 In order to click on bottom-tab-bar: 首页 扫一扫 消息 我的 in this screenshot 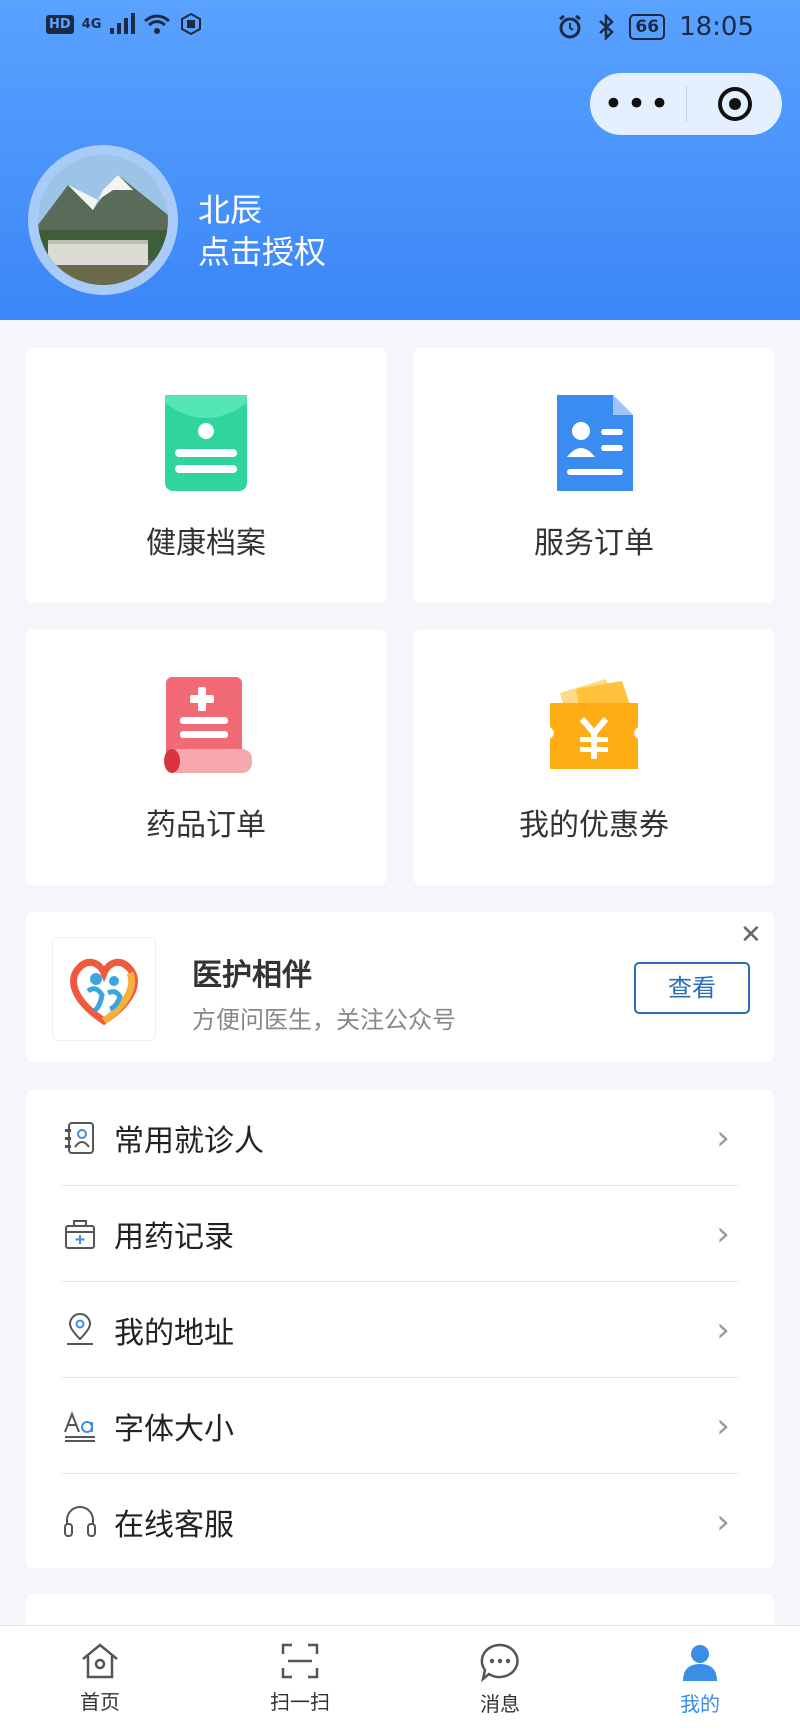, I will do `click(400, 1679)`.